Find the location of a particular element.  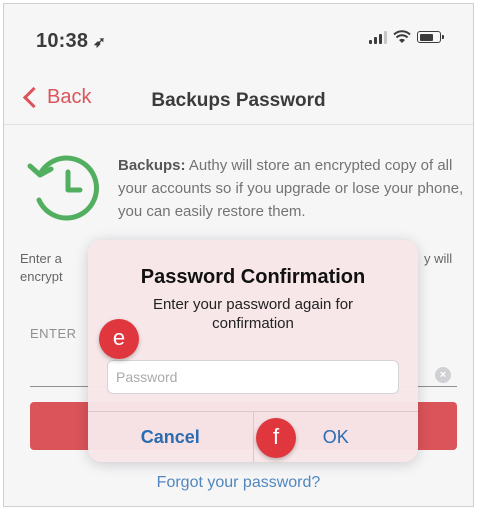

cancel-button: Cancel is located at coordinates (171, 437).